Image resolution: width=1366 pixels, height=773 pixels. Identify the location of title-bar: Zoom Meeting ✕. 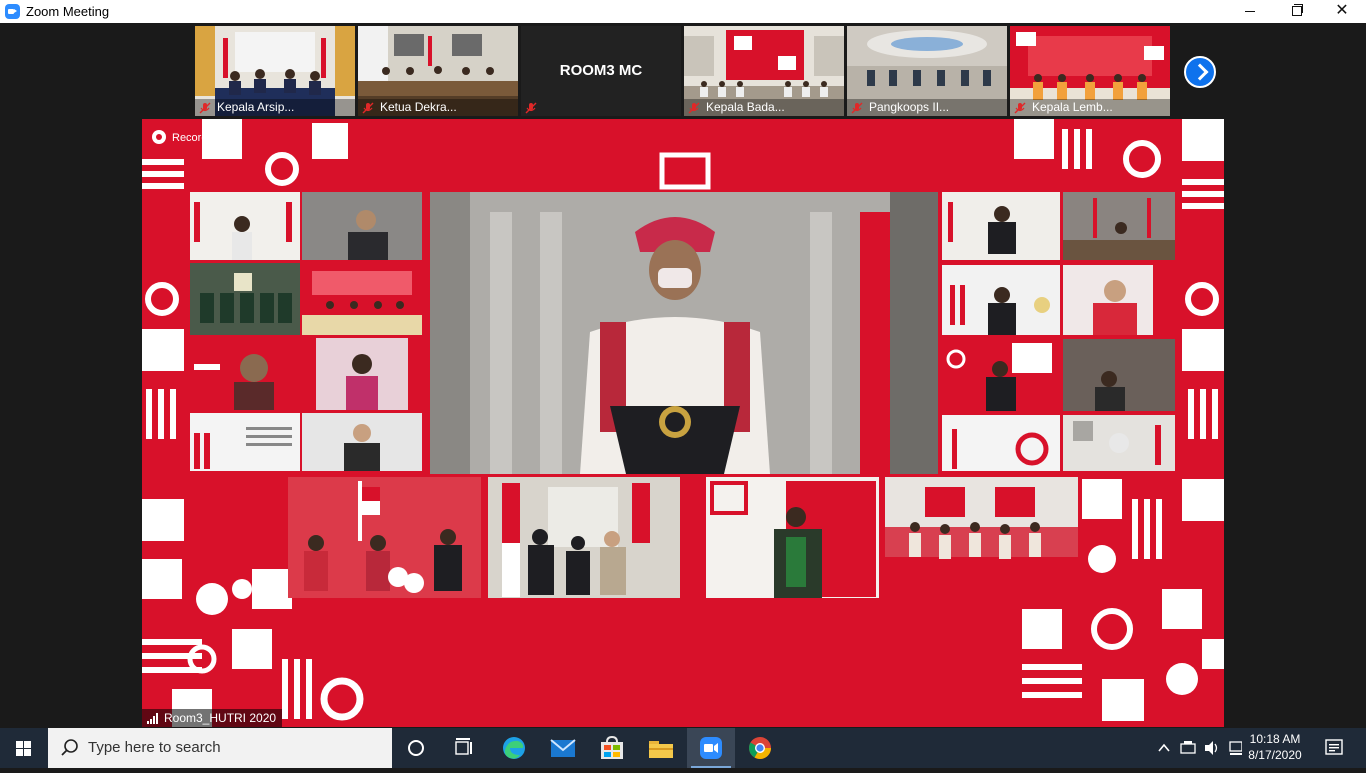
(683, 11).